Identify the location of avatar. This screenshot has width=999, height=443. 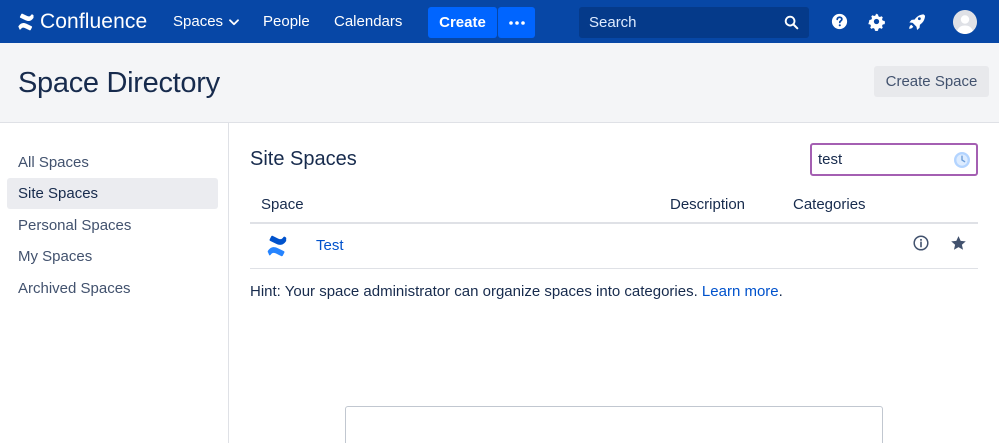
(965, 22).